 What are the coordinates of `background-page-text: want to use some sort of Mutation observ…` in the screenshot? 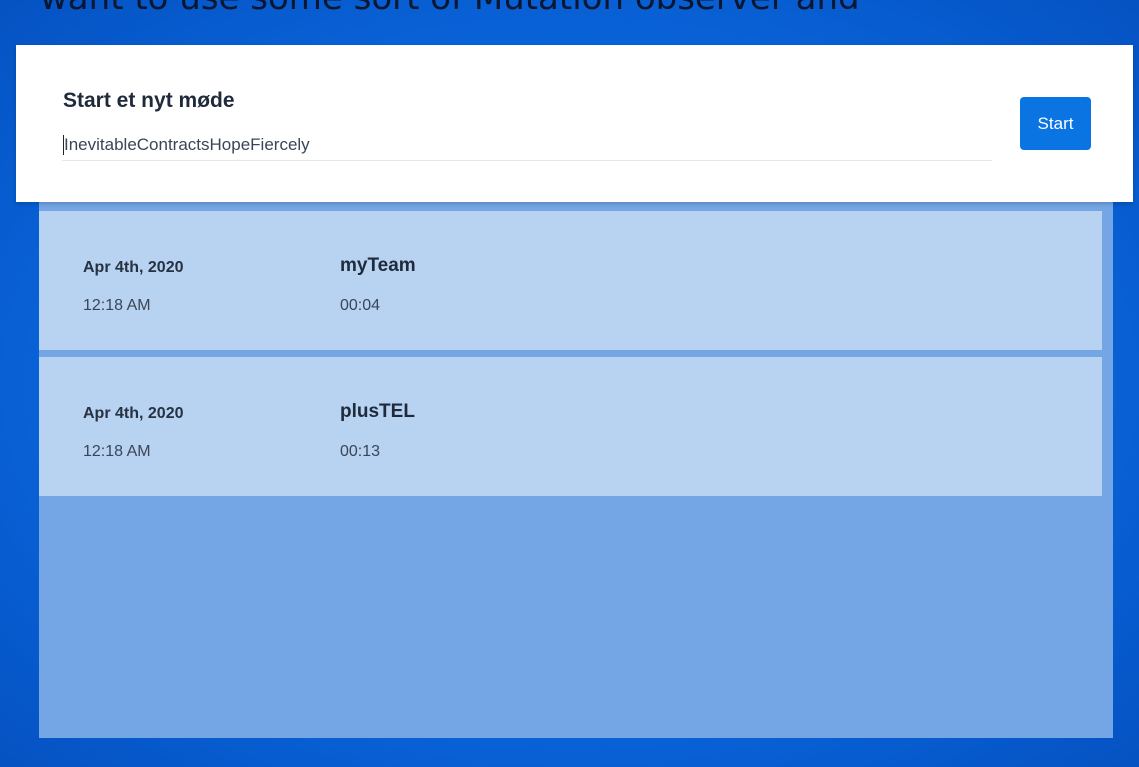 It's located at (450, 6).